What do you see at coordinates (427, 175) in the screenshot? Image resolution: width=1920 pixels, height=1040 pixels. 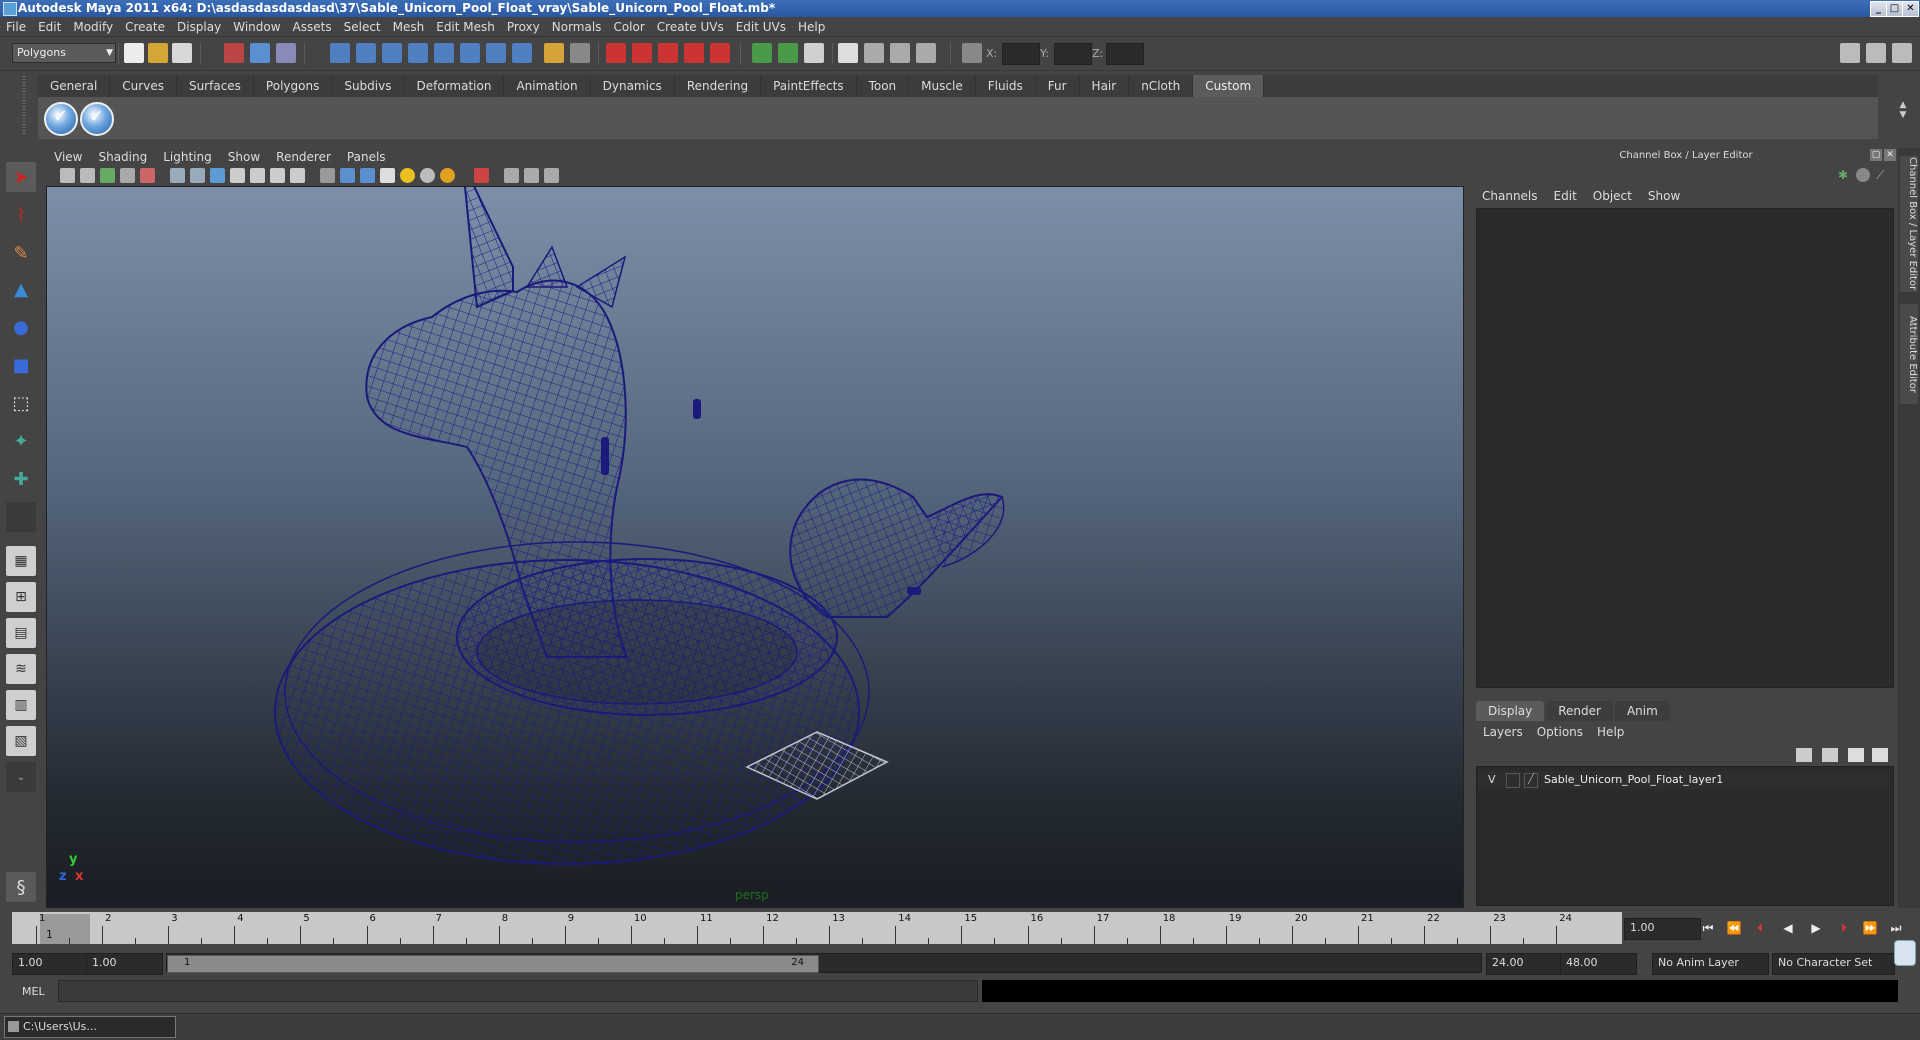 I see `all-lights-icon` at bounding box center [427, 175].